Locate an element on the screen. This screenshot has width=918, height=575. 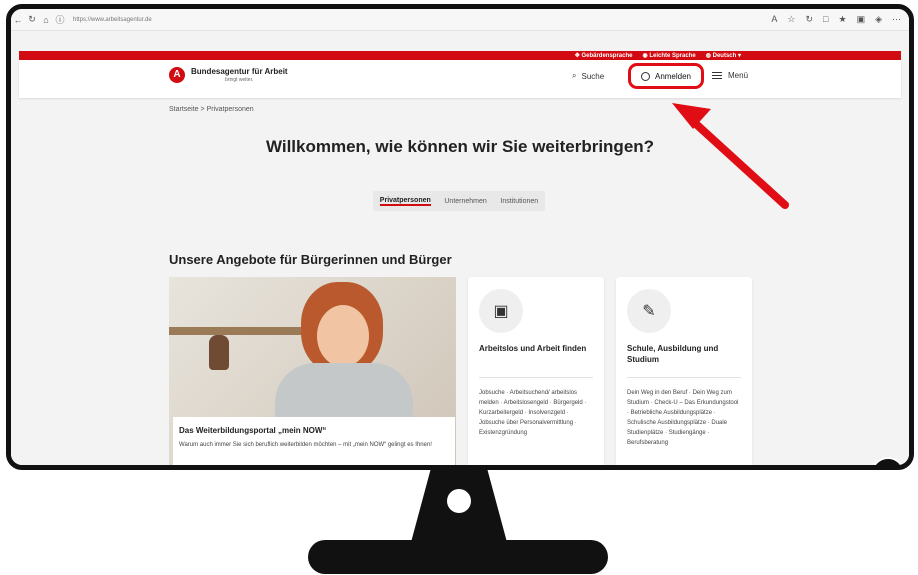
extensions-icon: ◈ is located at coordinates (878, 19).